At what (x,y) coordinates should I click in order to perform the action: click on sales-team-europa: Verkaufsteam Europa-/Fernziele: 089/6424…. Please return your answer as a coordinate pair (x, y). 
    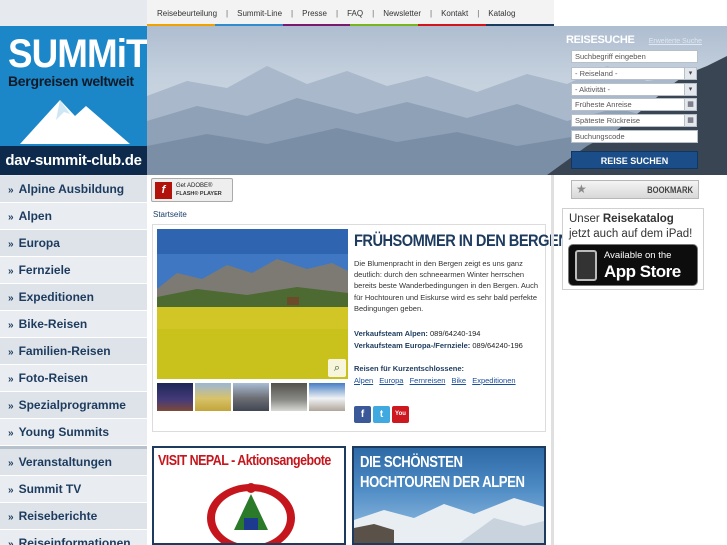
    Looking at the image, I should click on (438, 345).